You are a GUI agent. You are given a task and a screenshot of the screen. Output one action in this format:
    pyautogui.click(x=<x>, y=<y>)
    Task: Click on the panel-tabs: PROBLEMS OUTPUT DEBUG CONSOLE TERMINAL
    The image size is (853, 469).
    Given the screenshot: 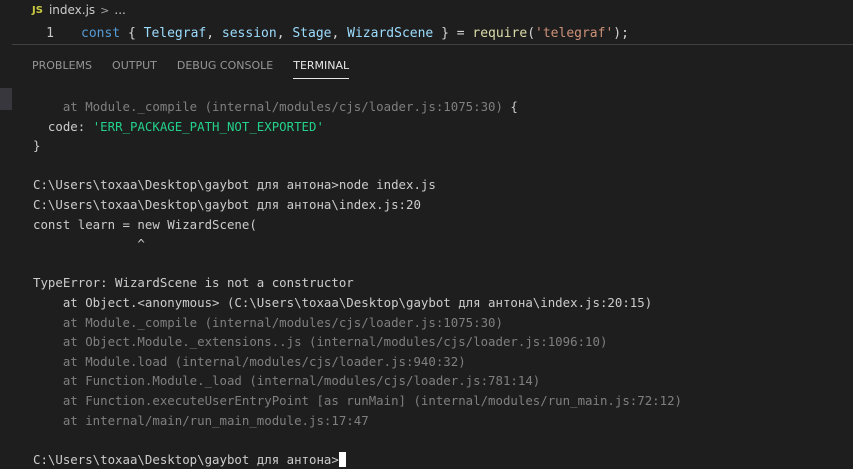 What is the action you would take?
    pyautogui.click(x=432, y=66)
    